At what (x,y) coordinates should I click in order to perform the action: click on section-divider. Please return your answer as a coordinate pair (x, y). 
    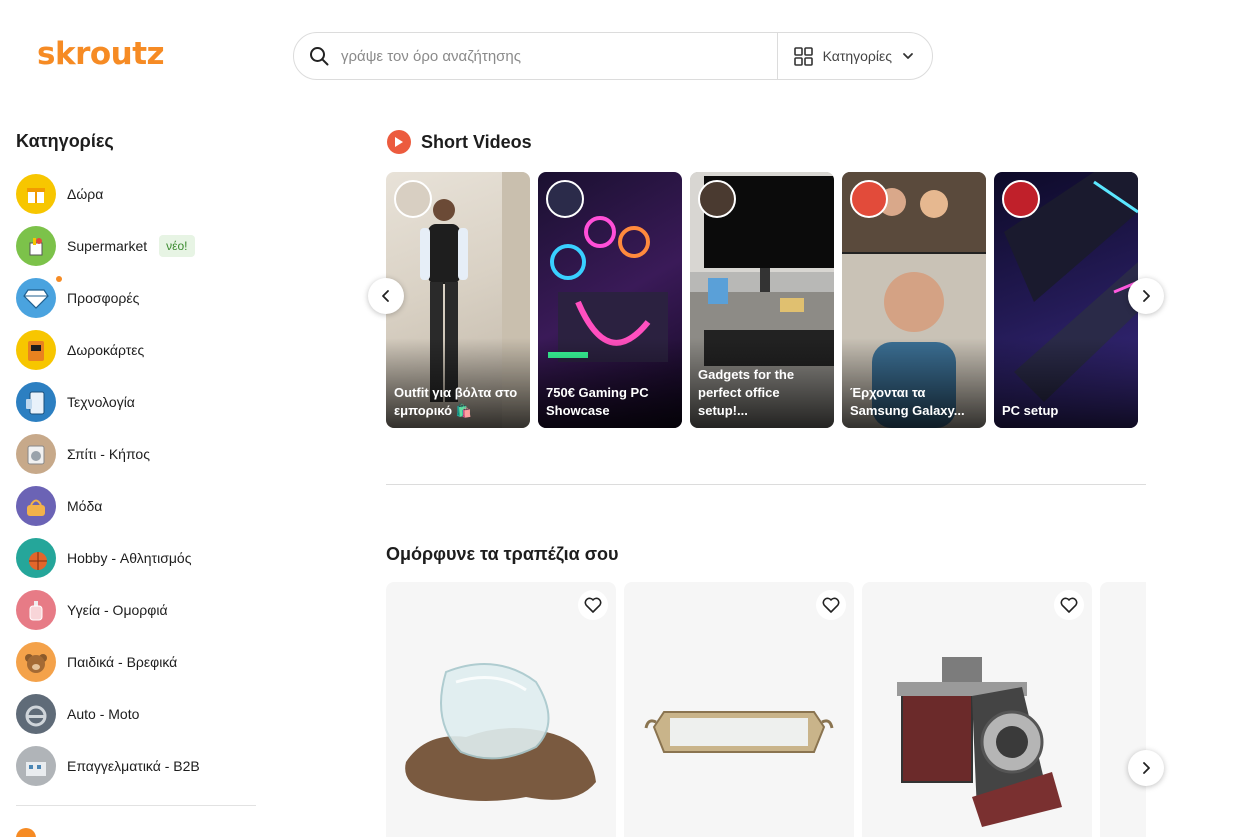
    Looking at the image, I should click on (766, 484).